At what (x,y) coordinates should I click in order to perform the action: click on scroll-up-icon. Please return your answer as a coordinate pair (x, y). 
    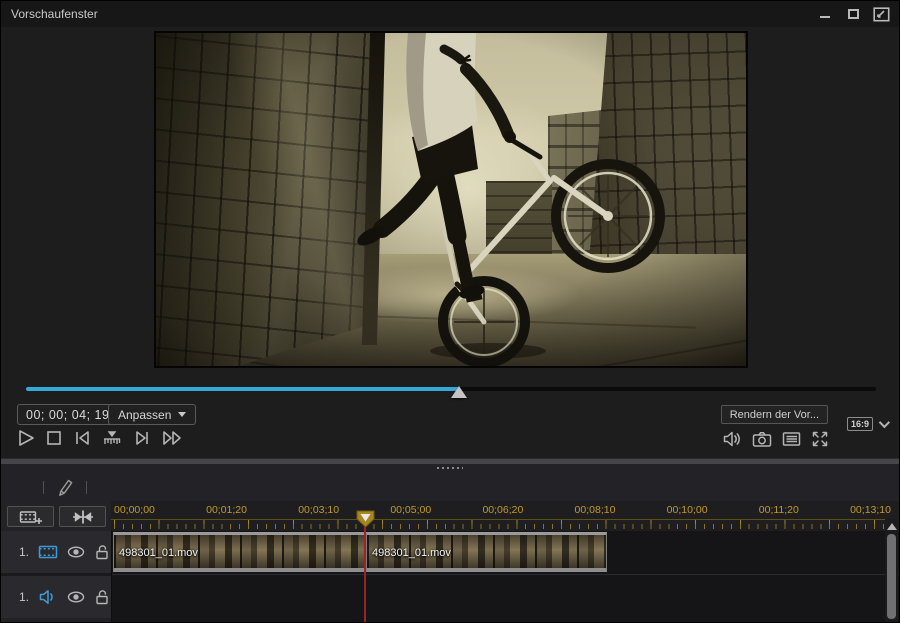
    Looking at the image, I should click on (892, 526).